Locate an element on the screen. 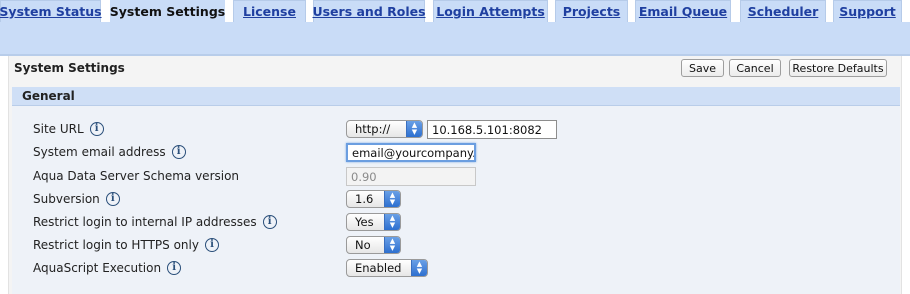 Image resolution: width=910 pixels, height=294 pixels. tab-system-status: System Status is located at coordinates (51, 11).